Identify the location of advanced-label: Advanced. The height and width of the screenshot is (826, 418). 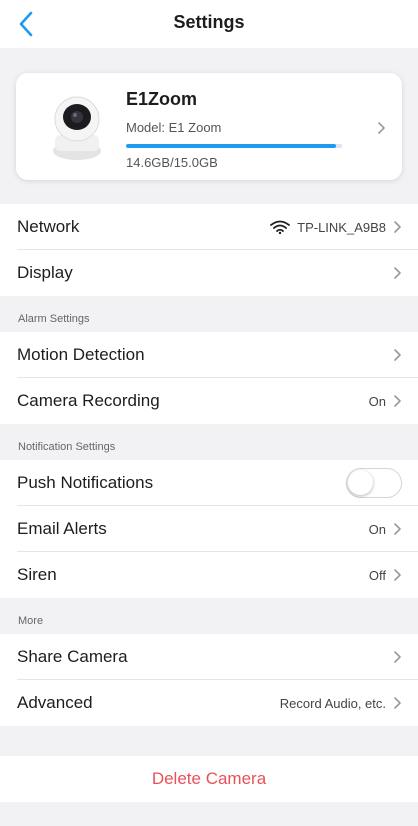
(55, 702).